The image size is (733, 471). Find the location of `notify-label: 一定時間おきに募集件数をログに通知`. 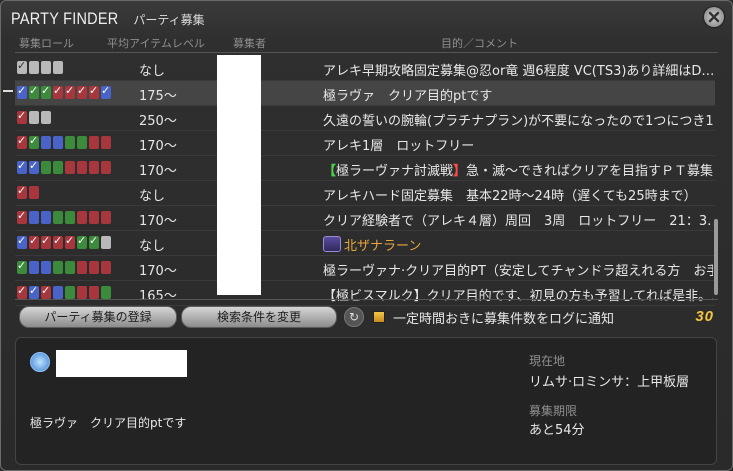

notify-label: 一定時間おきに募集件数をログに通知 is located at coordinates (504, 319).